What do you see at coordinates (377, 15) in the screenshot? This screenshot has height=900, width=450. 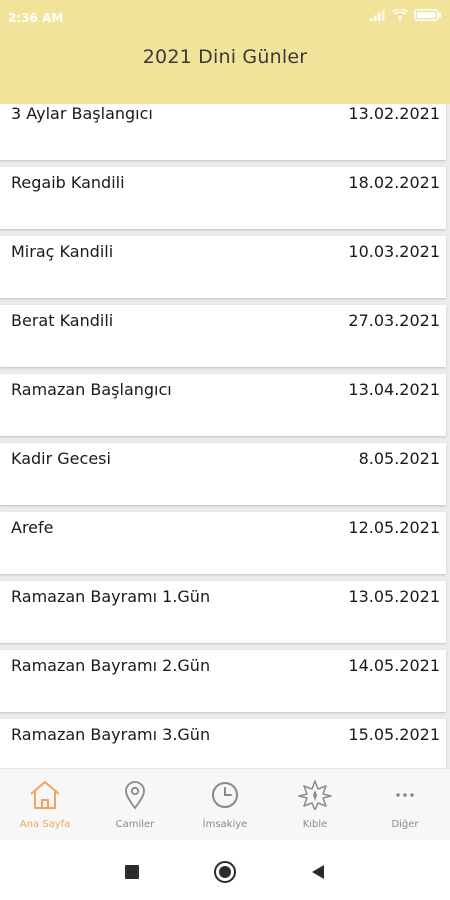 I see `signal-icon` at bounding box center [377, 15].